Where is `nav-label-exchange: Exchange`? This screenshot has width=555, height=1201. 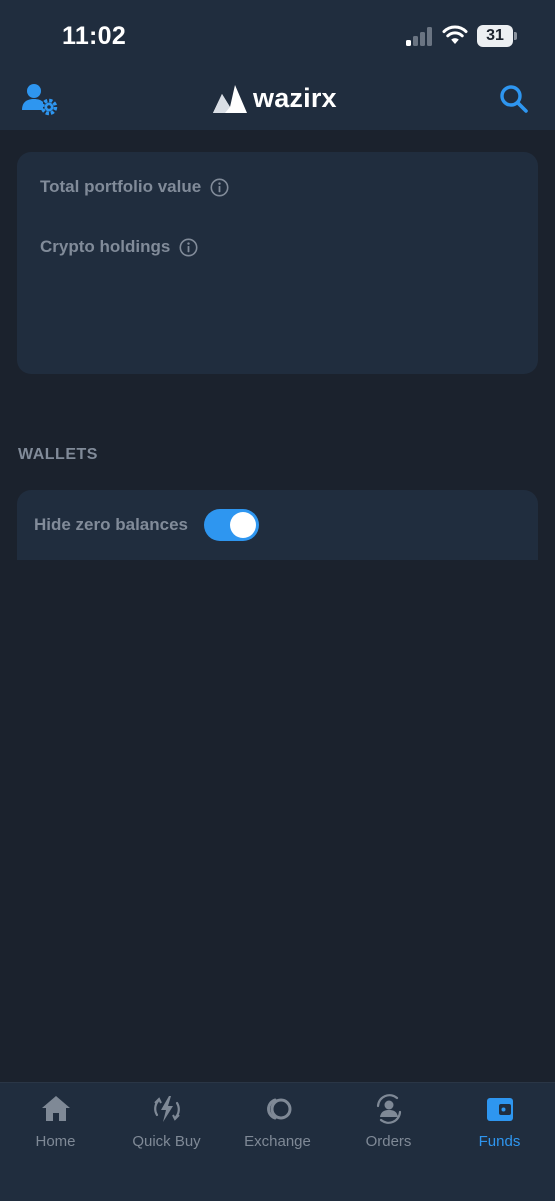
nav-label-exchange: Exchange is located at coordinates (277, 1141).